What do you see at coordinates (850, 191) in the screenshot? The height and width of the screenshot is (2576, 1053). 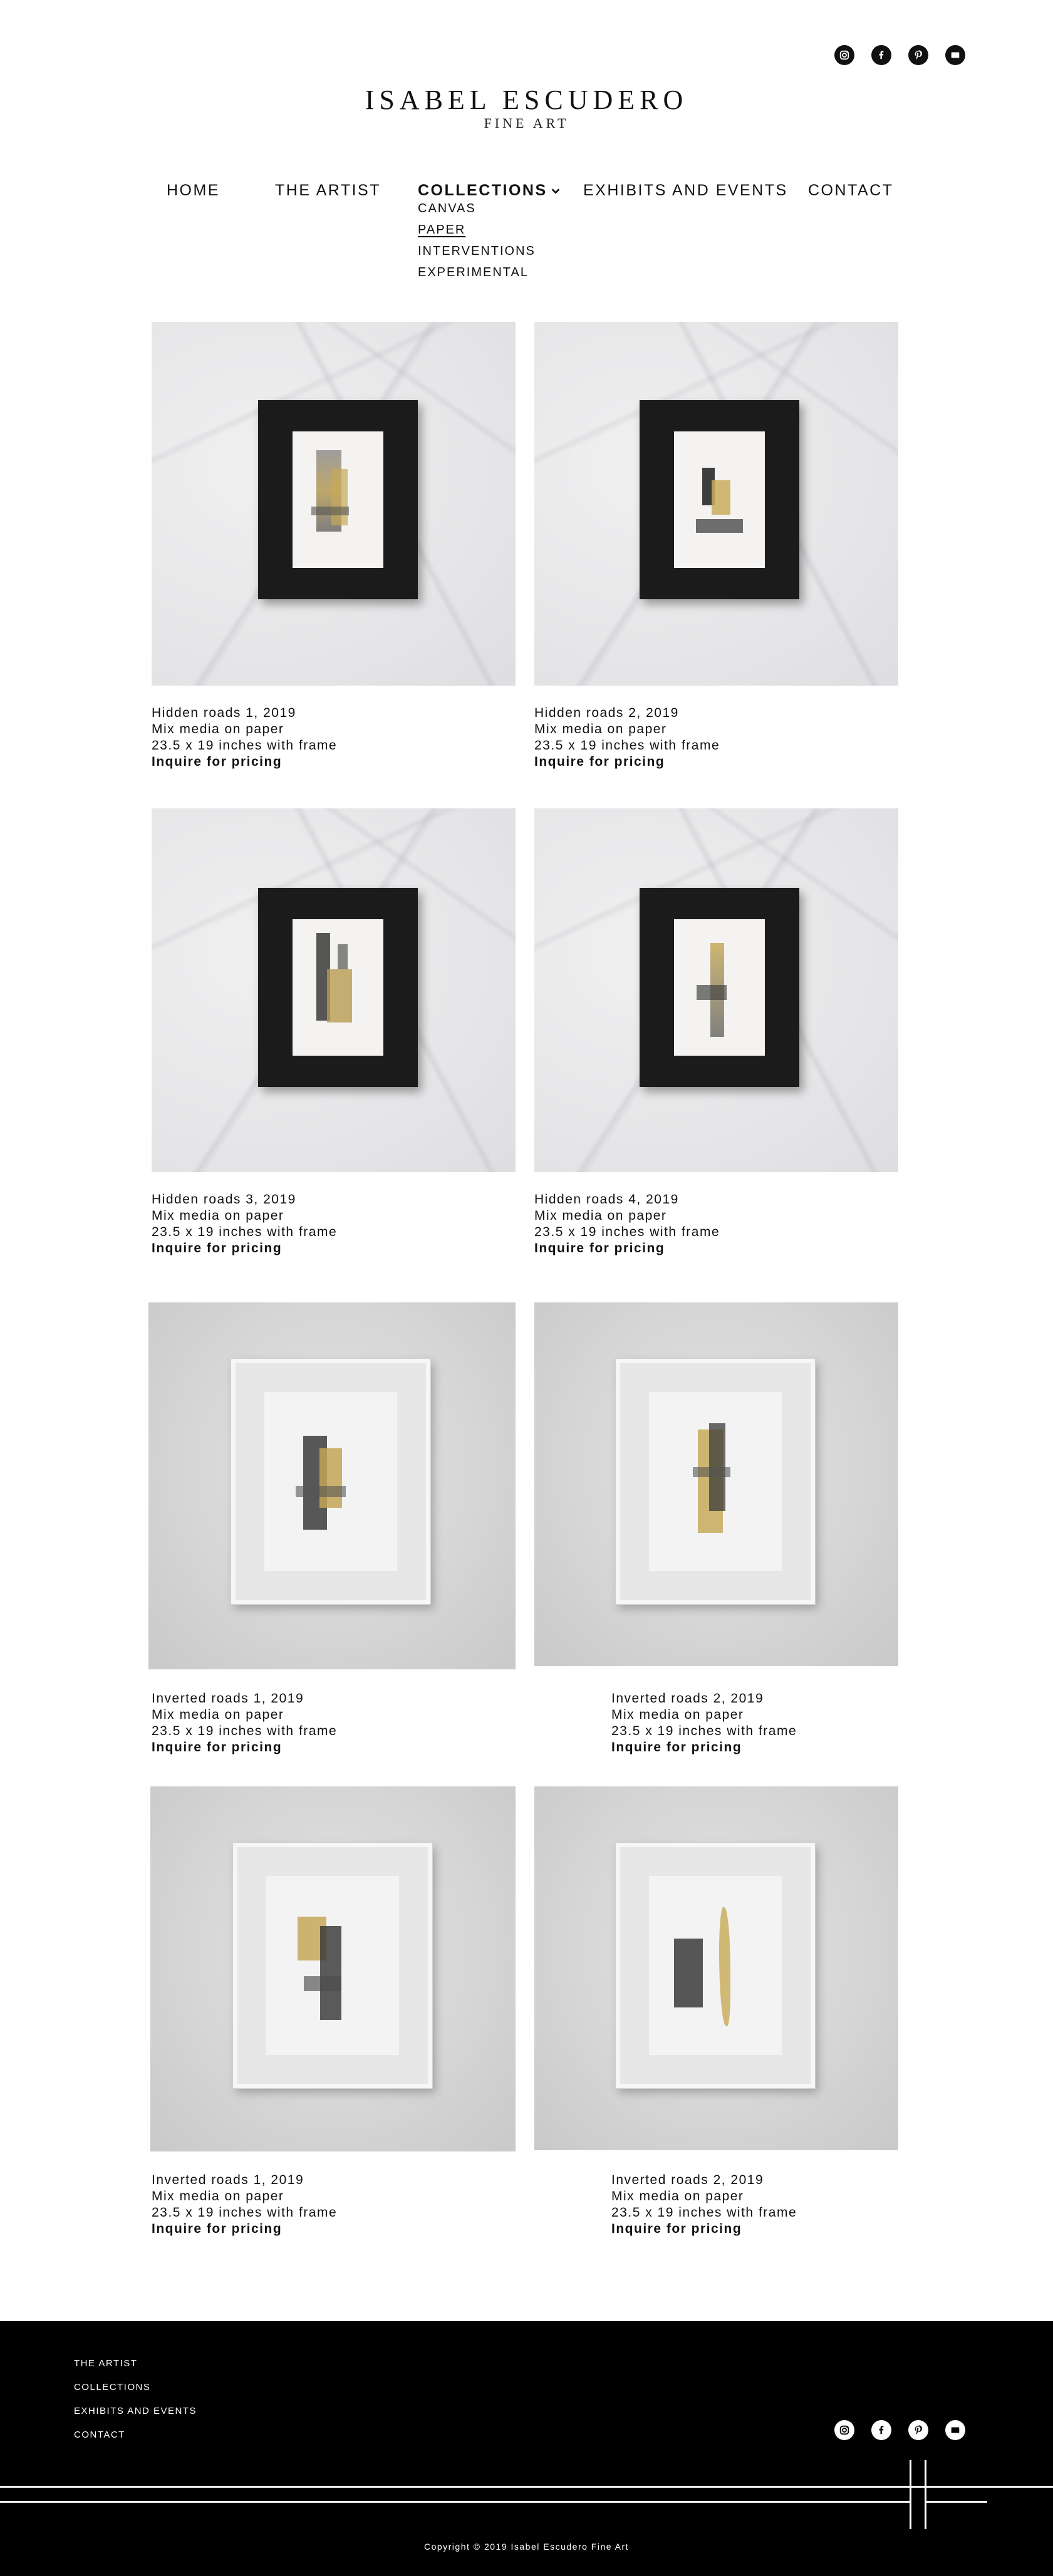 I see `nav-contact: CONTACT` at bounding box center [850, 191].